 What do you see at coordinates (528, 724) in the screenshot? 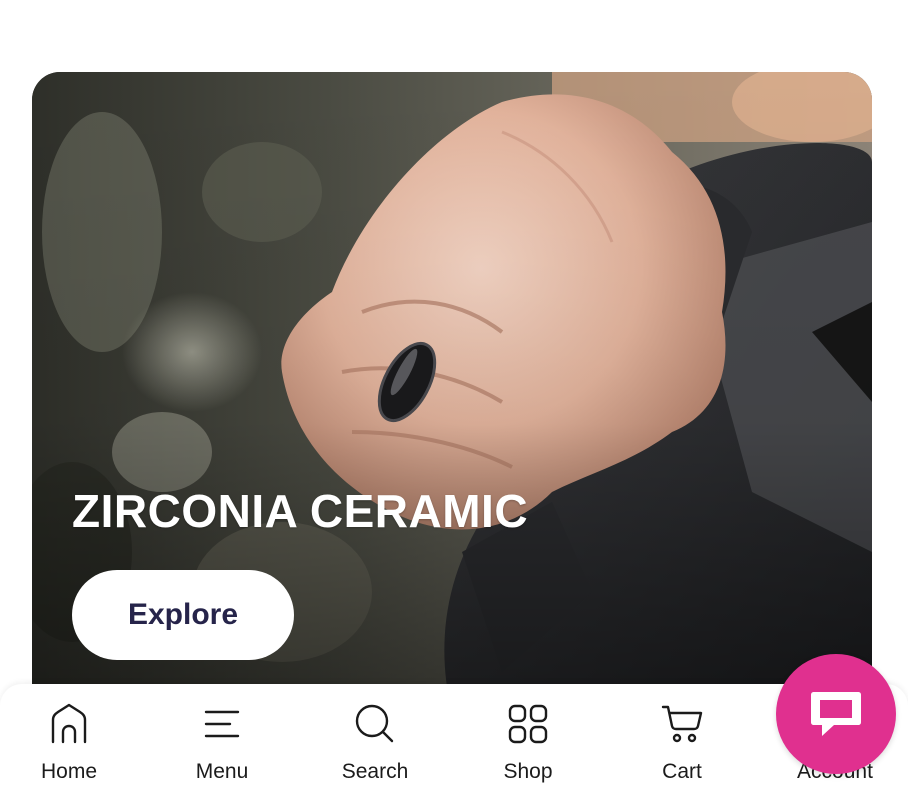
I see `grid-icon` at bounding box center [528, 724].